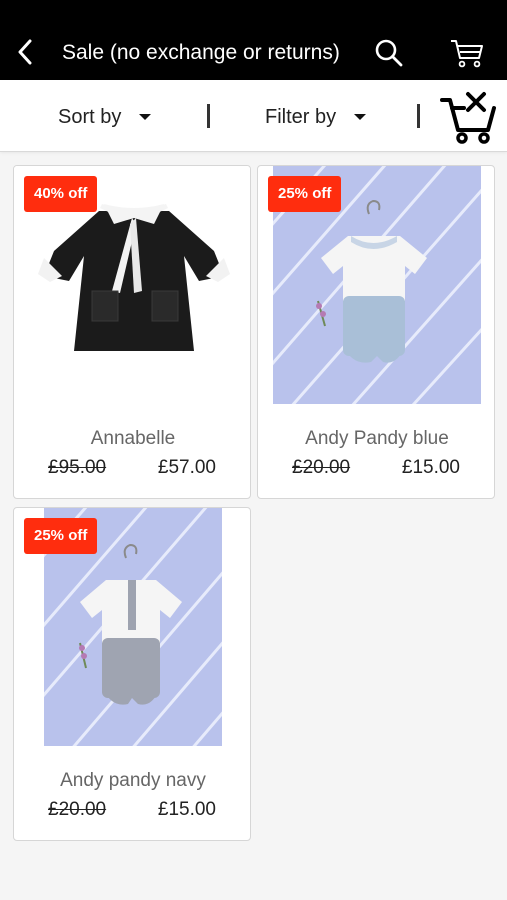  Describe the element at coordinates (186, 467) in the screenshot. I see `sale-price: £57.00` at that location.